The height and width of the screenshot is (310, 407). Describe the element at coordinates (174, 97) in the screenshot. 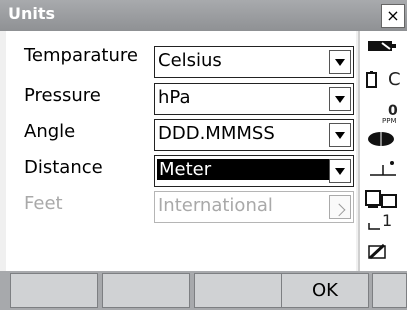

I see `pressure-value: hPa` at that location.